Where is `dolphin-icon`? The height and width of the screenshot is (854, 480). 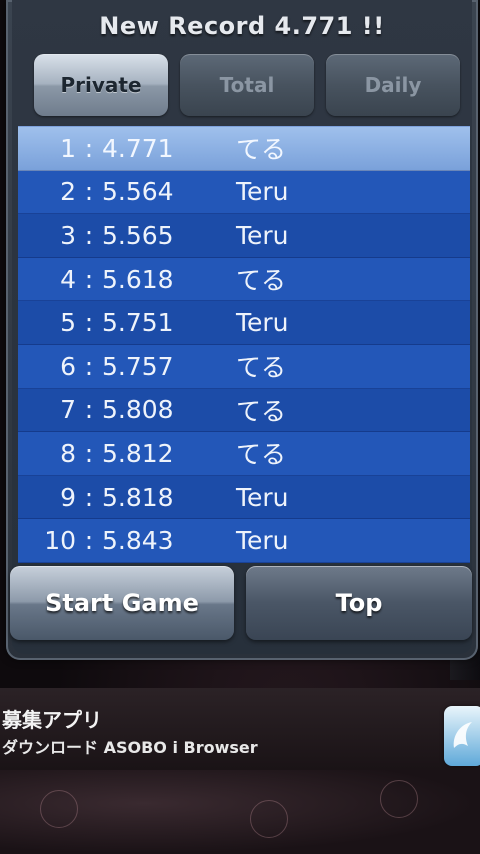 dolphin-icon is located at coordinates (462, 735).